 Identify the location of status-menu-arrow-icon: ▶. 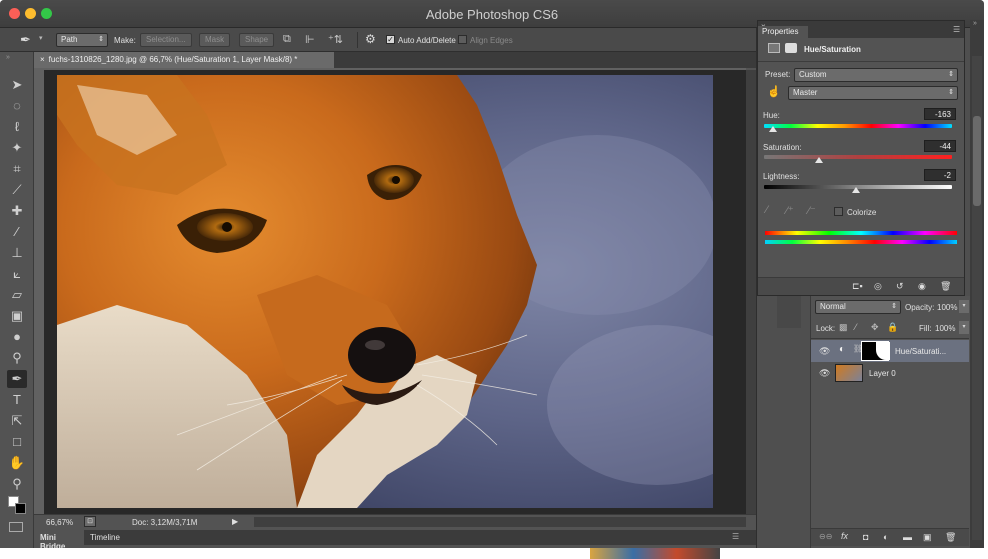
(235, 521).